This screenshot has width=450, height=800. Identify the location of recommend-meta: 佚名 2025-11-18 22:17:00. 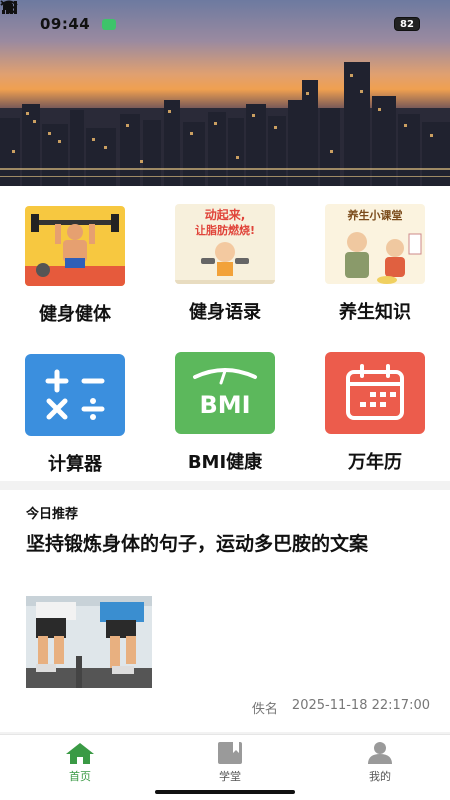
(341, 707).